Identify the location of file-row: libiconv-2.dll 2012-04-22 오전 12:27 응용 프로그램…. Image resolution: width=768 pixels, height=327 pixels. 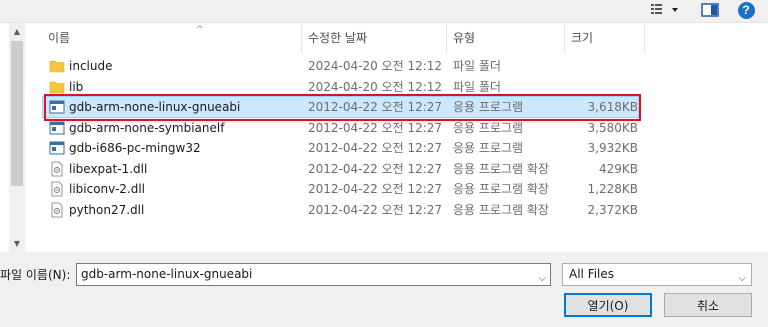
(340, 189).